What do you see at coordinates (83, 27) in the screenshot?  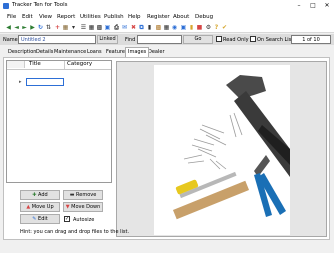 I see `list-view-icon: ☰` at bounding box center [83, 27].